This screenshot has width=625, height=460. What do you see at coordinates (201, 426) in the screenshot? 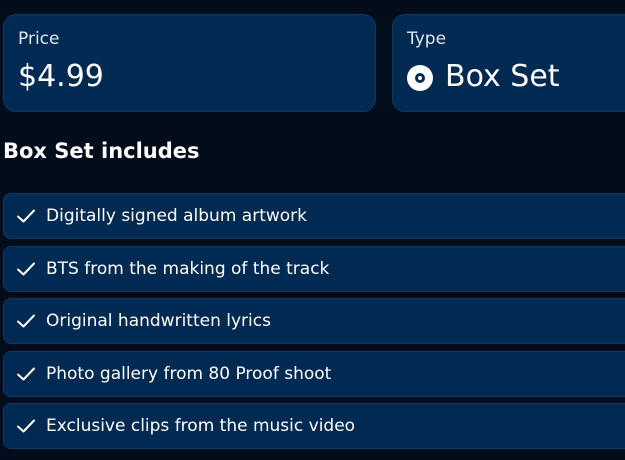
I see `list-item-label: Exclusive clips from the music video` at bounding box center [201, 426].